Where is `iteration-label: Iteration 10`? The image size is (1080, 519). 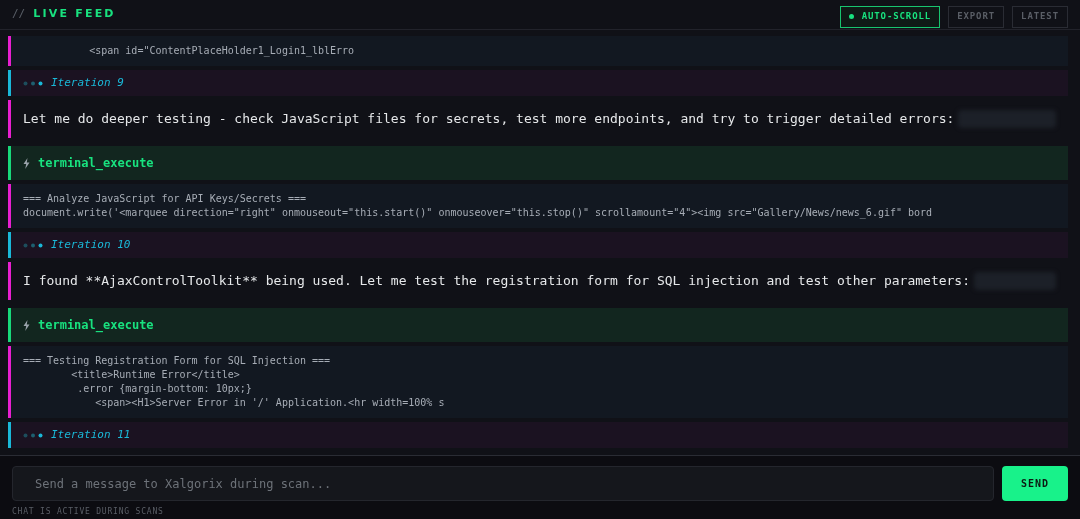
iteration-label: Iteration 10 is located at coordinates (91, 244).